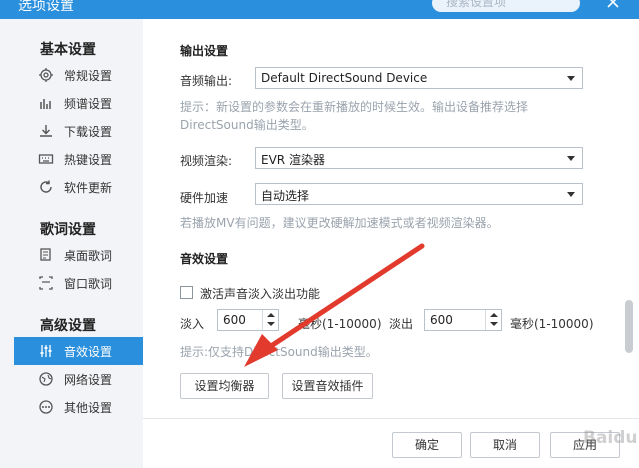 The height and width of the screenshot is (468, 639). Describe the element at coordinates (270, 320) in the screenshot. I see `fadein-stepper-buttons` at that location.